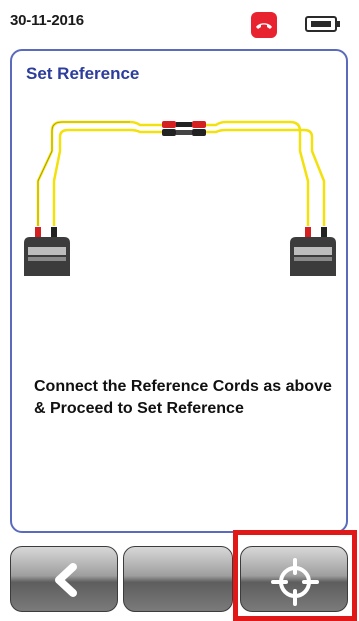 The height and width of the screenshot is (621, 359). I want to click on right-cable, so click(259, 173).